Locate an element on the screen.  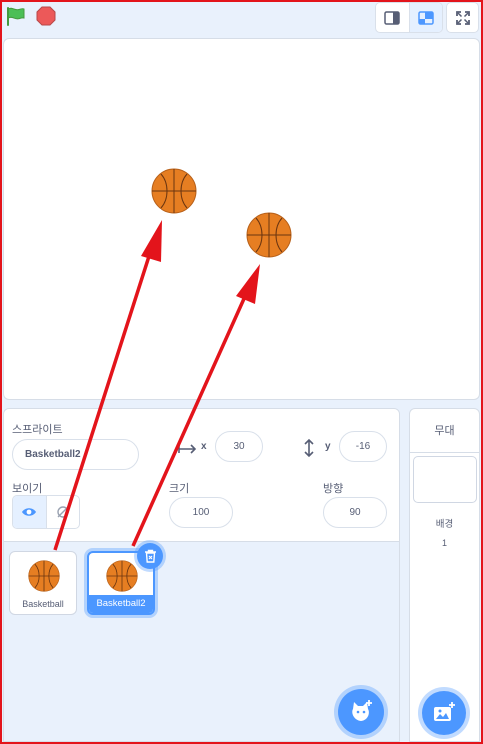
basketball-sprite is located at coordinates (174, 191).